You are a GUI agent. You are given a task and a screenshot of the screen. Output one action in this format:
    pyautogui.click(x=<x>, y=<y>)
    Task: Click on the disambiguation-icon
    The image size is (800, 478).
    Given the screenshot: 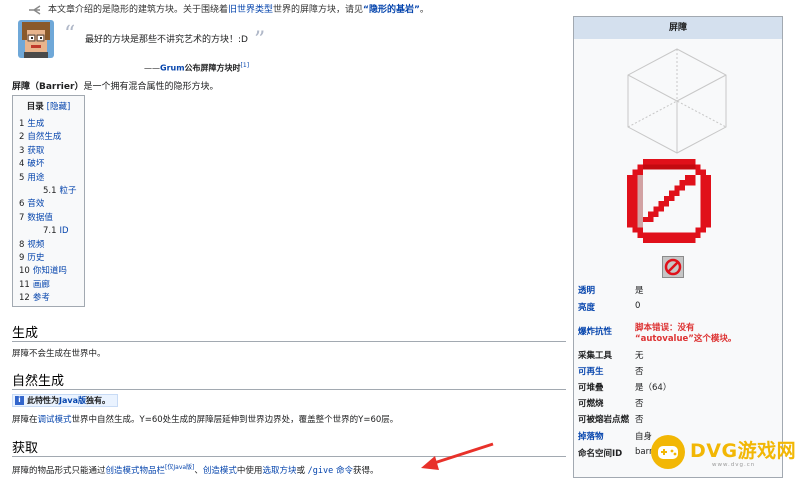 What is the action you would take?
    pyautogui.click(x=35, y=9)
    